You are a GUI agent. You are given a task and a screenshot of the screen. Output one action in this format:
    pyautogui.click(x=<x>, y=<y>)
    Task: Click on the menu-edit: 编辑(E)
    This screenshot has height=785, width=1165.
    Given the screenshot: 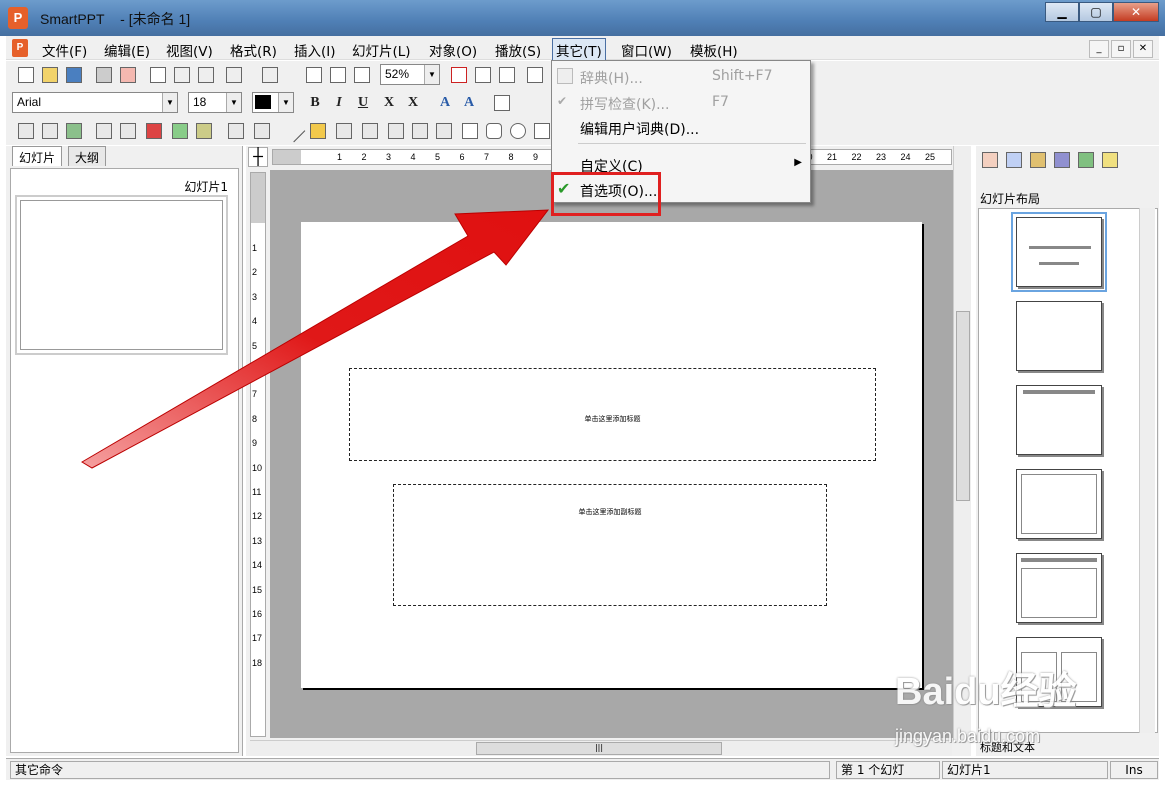 What is the action you would take?
    pyautogui.click(x=127, y=50)
    